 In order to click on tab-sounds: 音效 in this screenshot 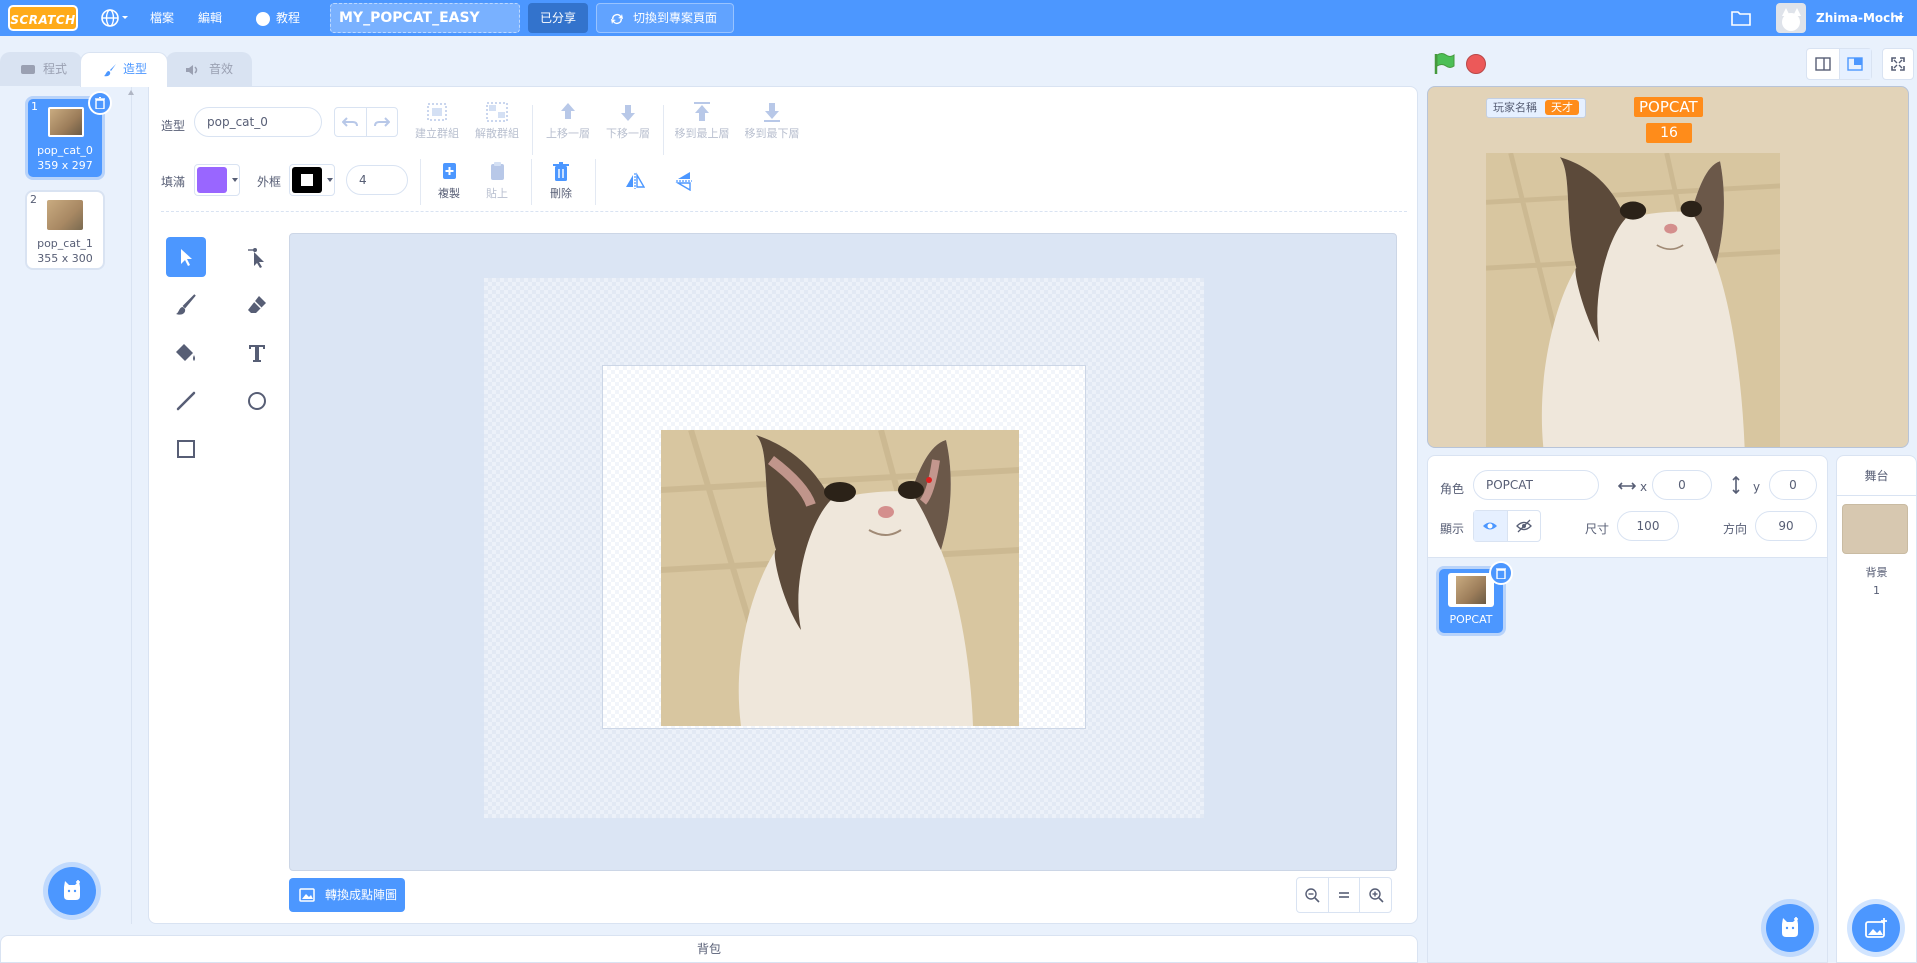, I will do `click(209, 69)`.